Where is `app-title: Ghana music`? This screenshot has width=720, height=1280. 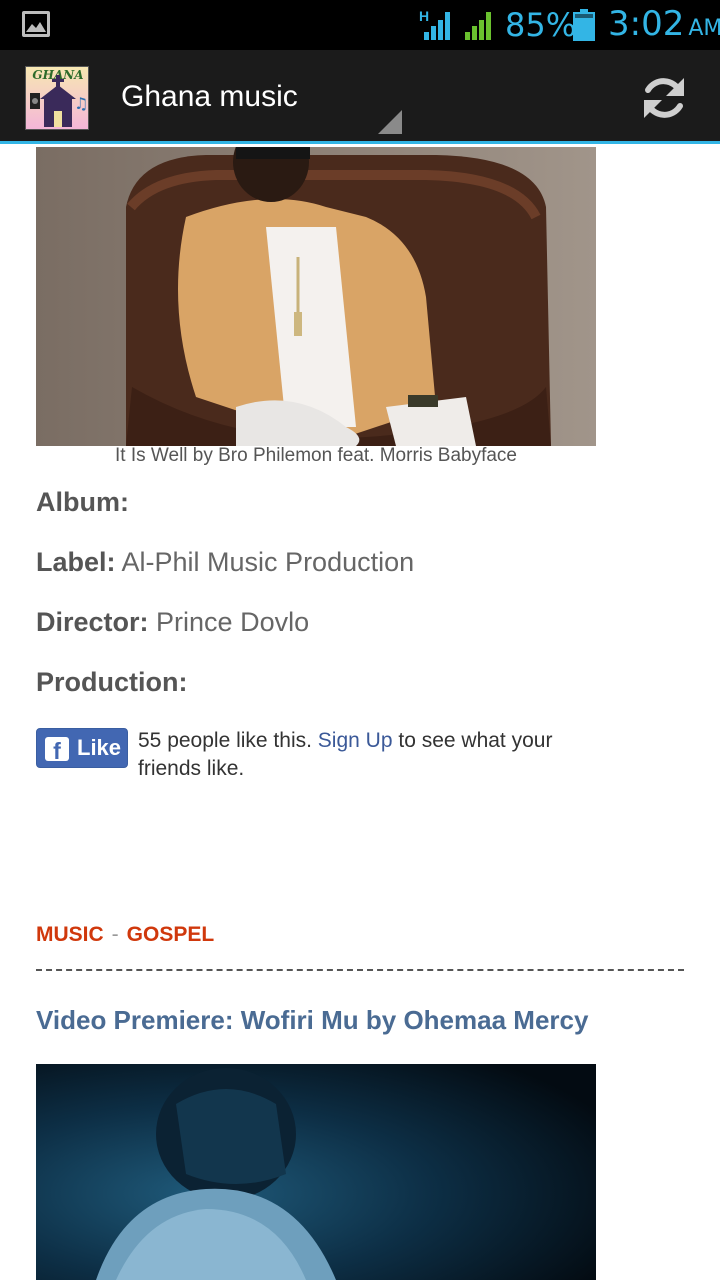
app-title: Ghana music is located at coordinates (209, 97).